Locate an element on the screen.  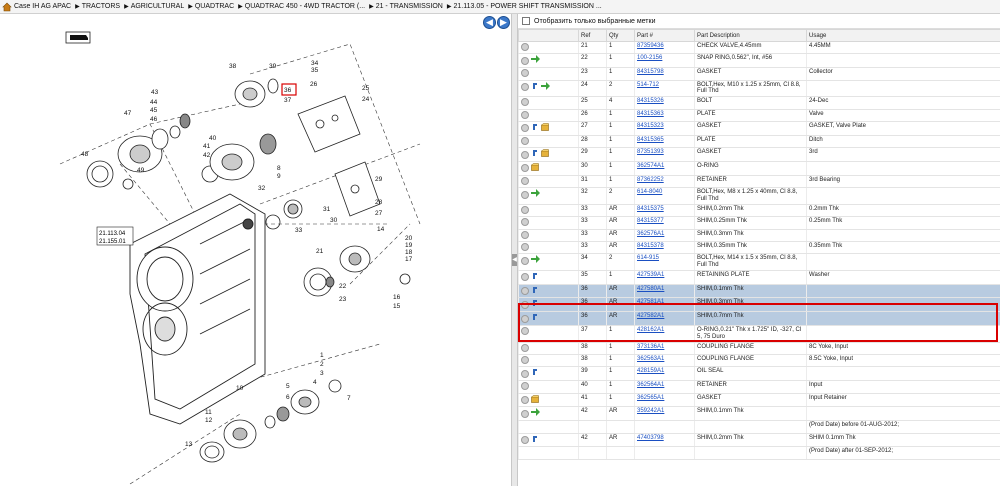
part-number-link: 514-712 is located at coordinates (648, 85).